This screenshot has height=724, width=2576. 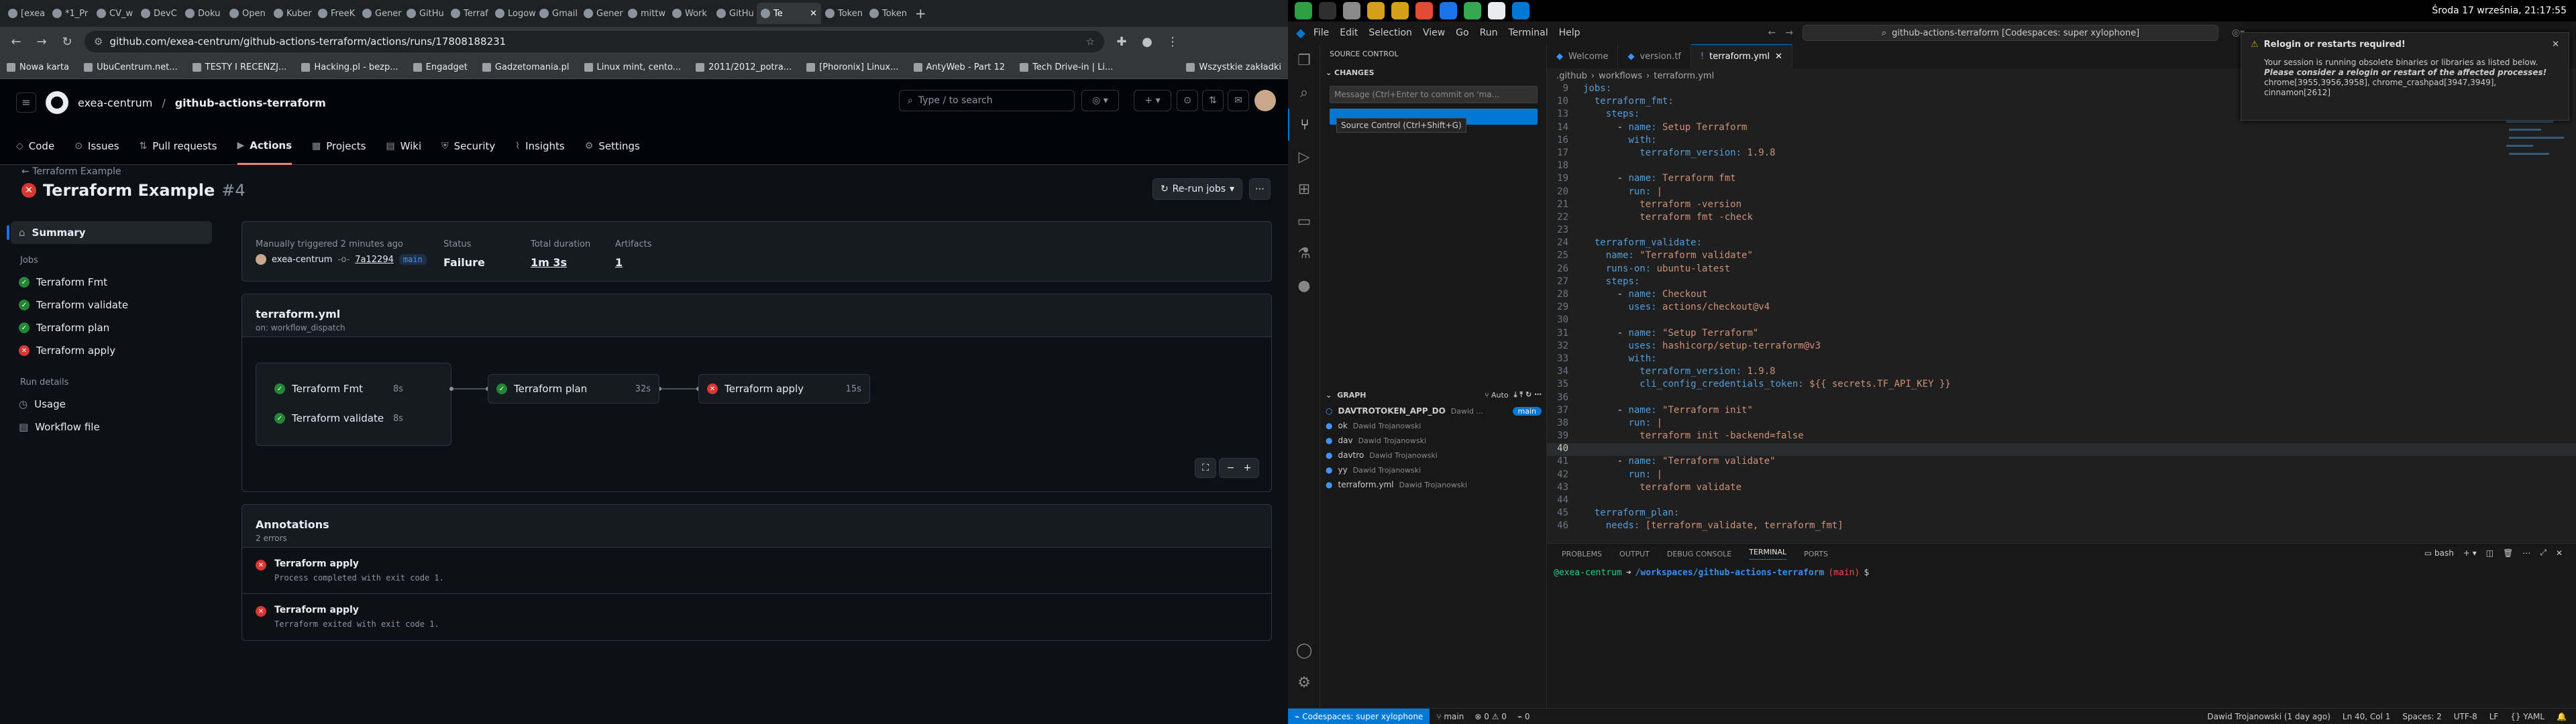 What do you see at coordinates (1778, 57) in the screenshot?
I see `close-tab-icon: ✕` at bounding box center [1778, 57].